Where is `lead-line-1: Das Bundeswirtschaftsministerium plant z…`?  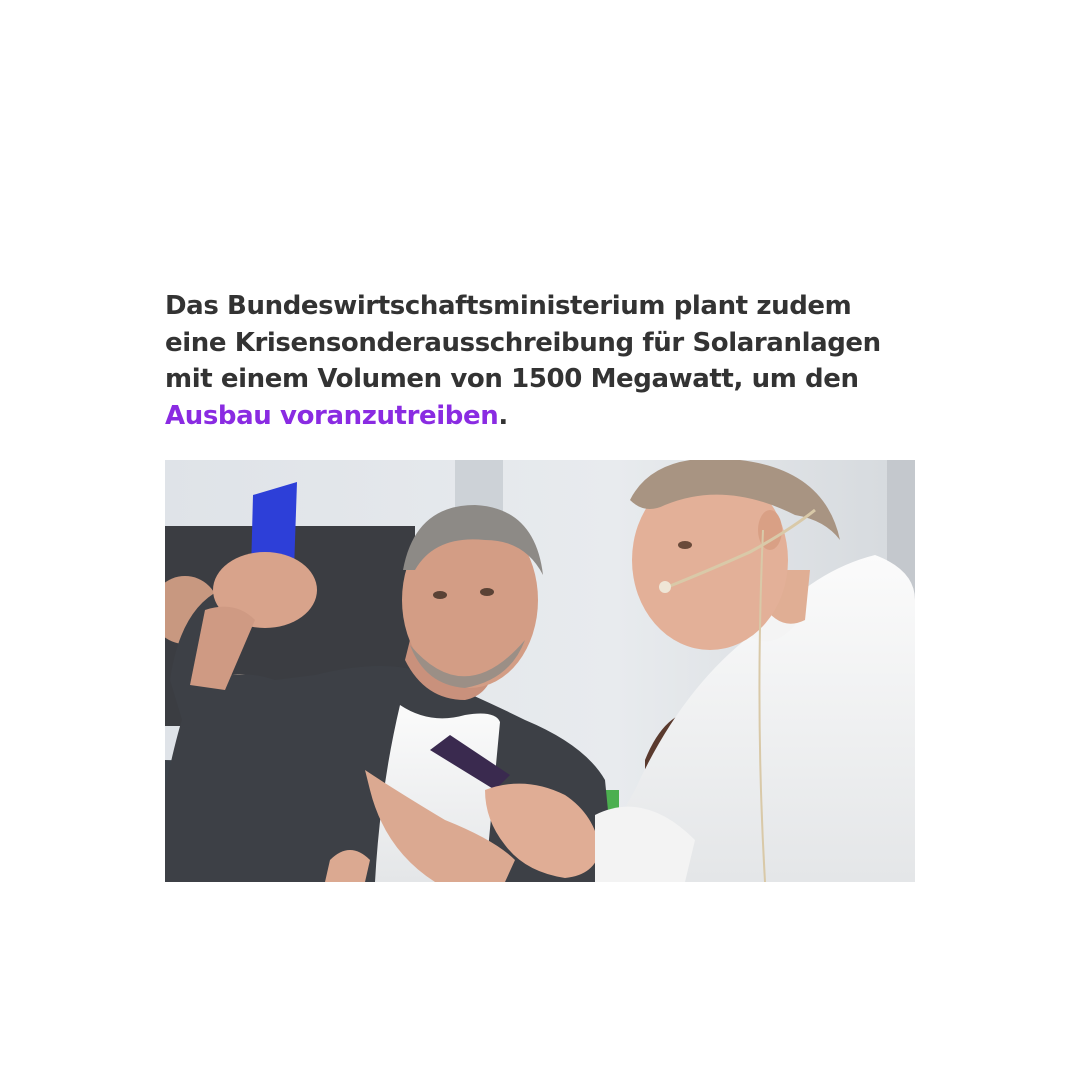 lead-line-1: Das Bundeswirtschaftsministerium plant z… is located at coordinates (508, 306).